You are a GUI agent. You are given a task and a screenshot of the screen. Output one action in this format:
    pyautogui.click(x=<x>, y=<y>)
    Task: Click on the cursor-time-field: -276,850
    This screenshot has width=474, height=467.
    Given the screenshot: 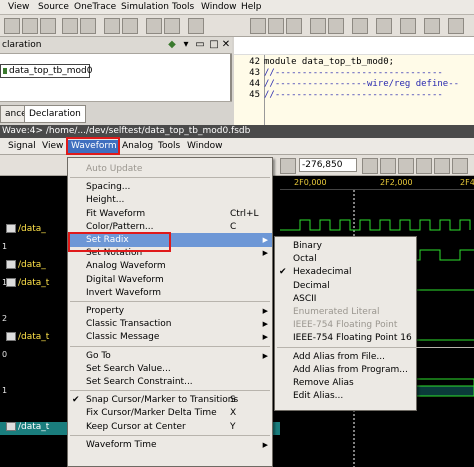 What is the action you would take?
    pyautogui.click(x=328, y=165)
    